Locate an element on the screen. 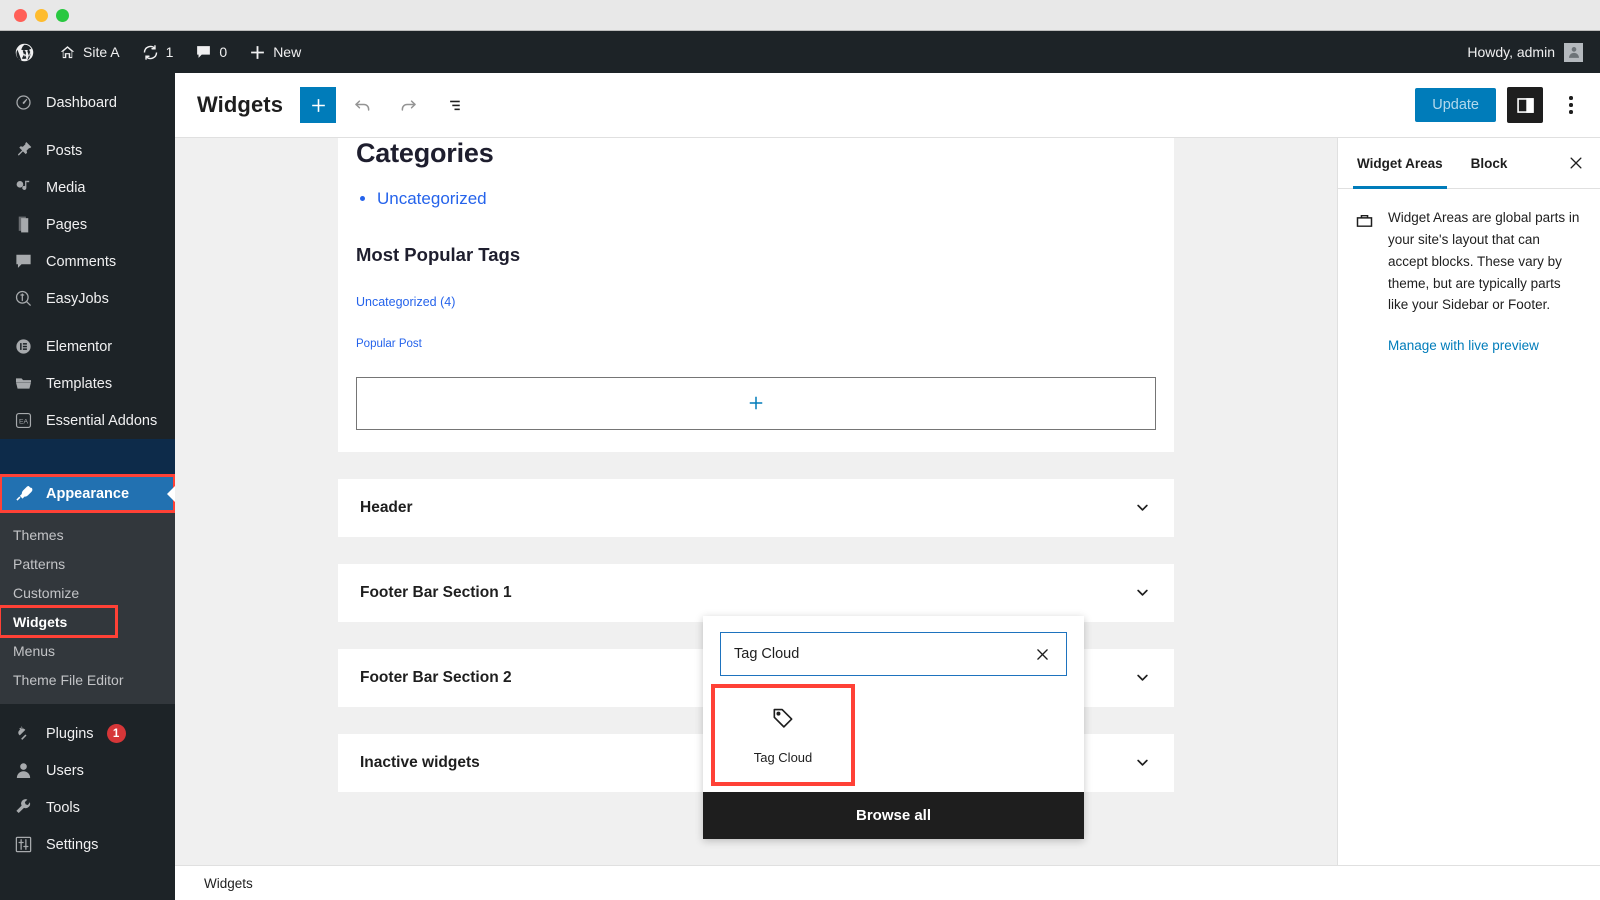 Image resolution: width=1600 pixels, height=900 pixels. settings-sidebar-tabs: Widget Areas Block is located at coordinates (1469, 163).